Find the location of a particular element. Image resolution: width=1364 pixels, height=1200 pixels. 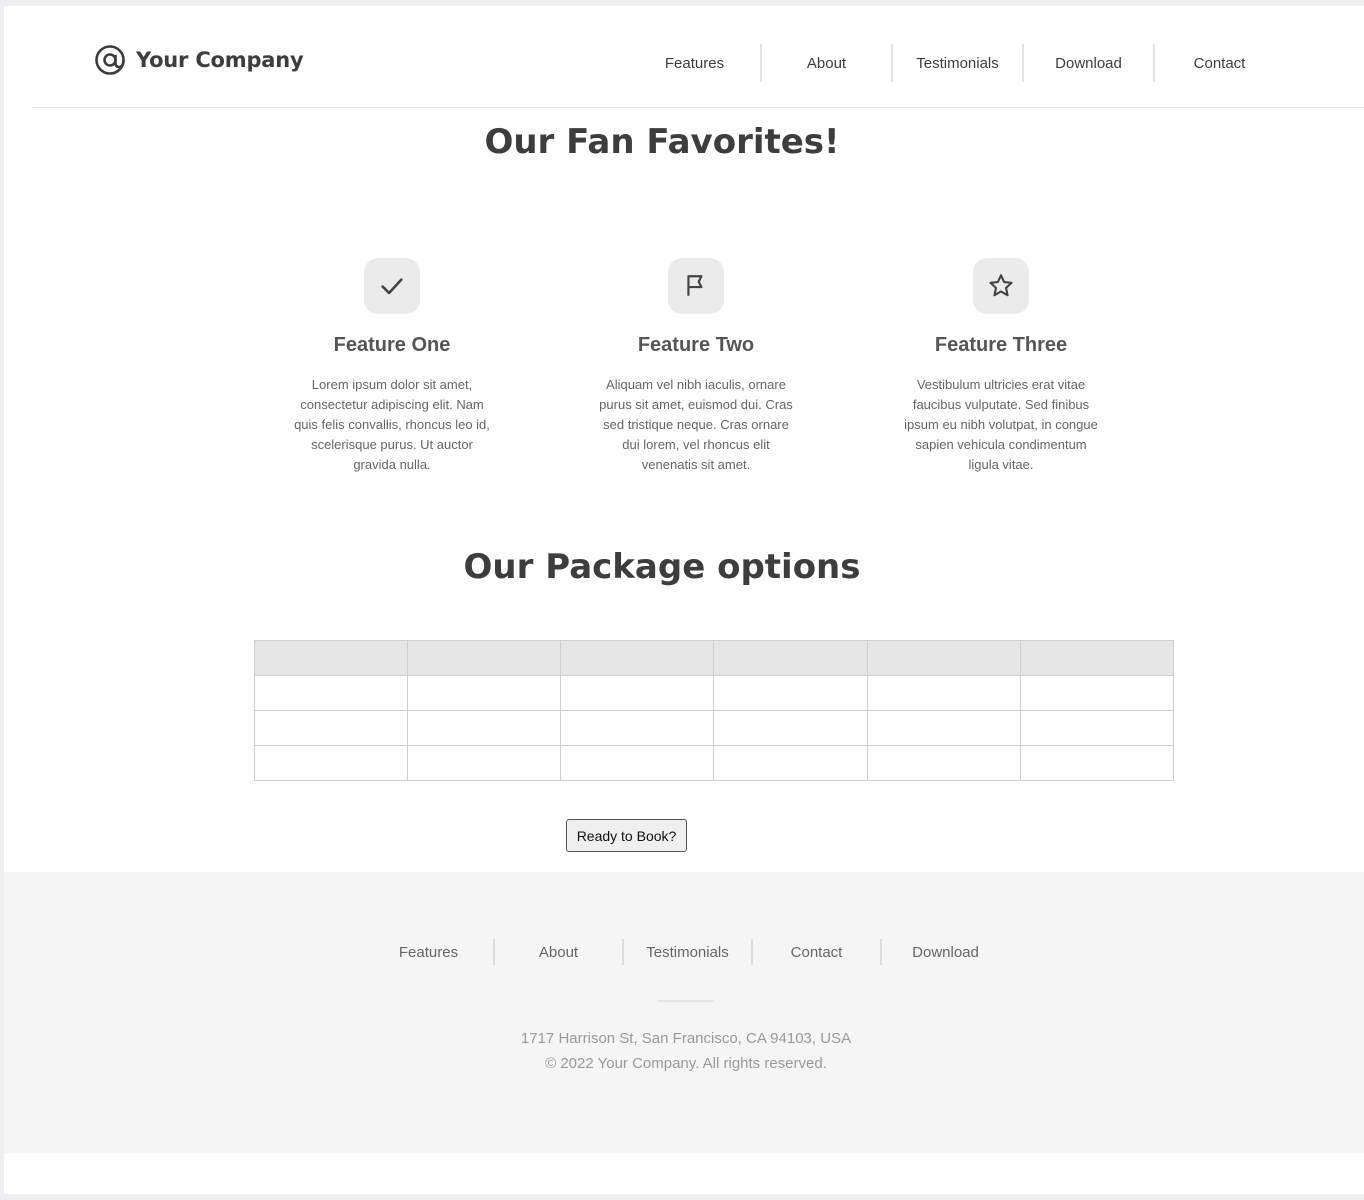

nav-features: Features is located at coordinates (694, 63).